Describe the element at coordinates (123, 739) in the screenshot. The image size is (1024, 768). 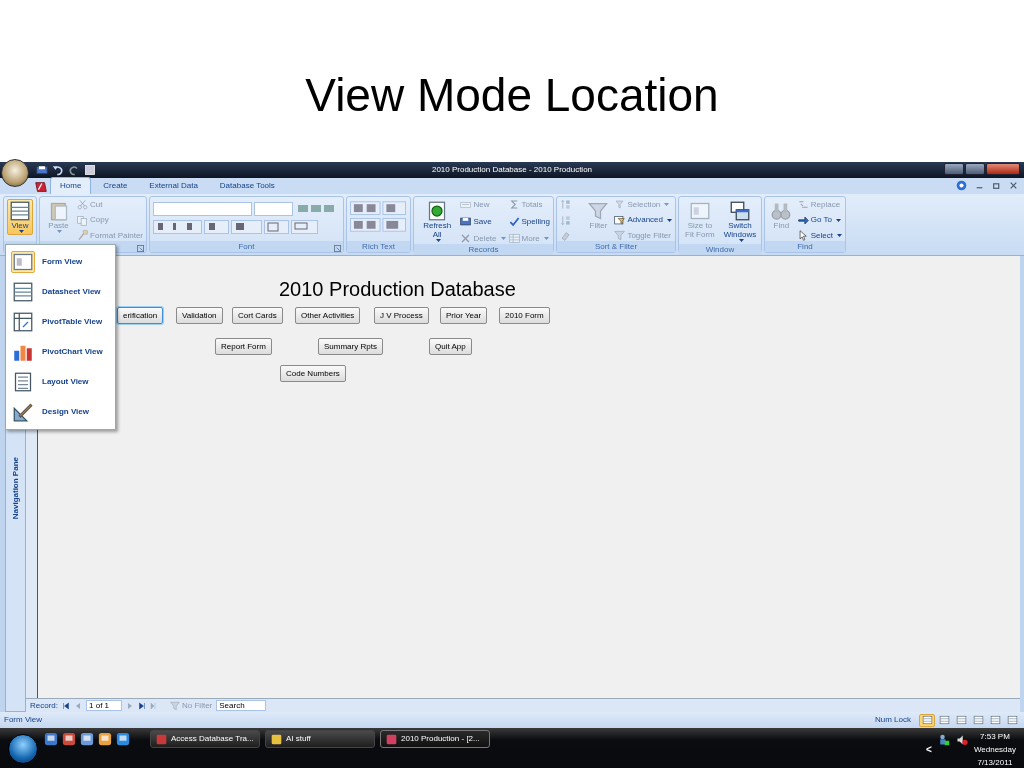
I see `browser-icon` at that location.